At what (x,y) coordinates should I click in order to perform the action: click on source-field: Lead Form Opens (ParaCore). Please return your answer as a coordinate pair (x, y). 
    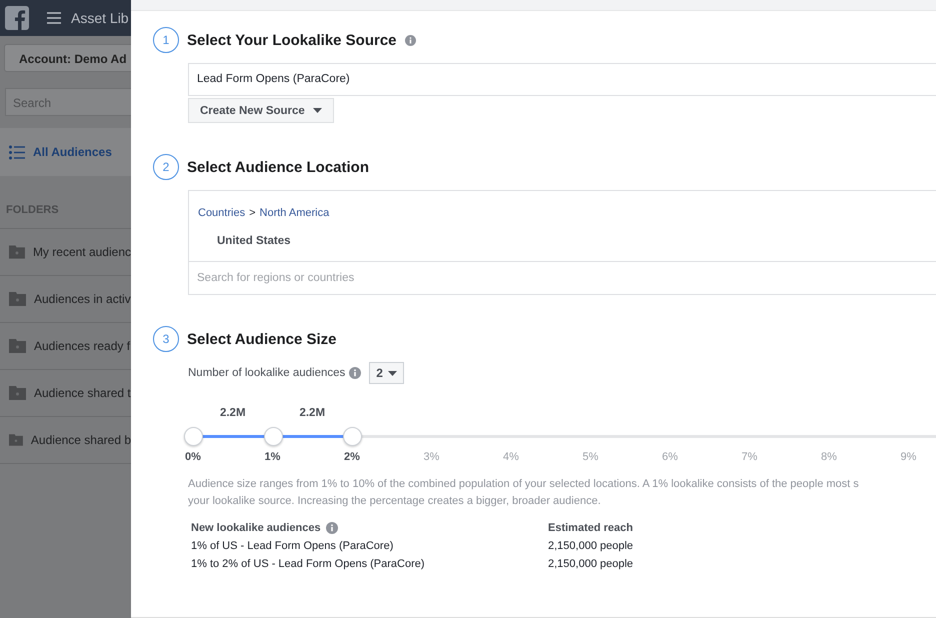
    Looking at the image, I should click on (562, 79).